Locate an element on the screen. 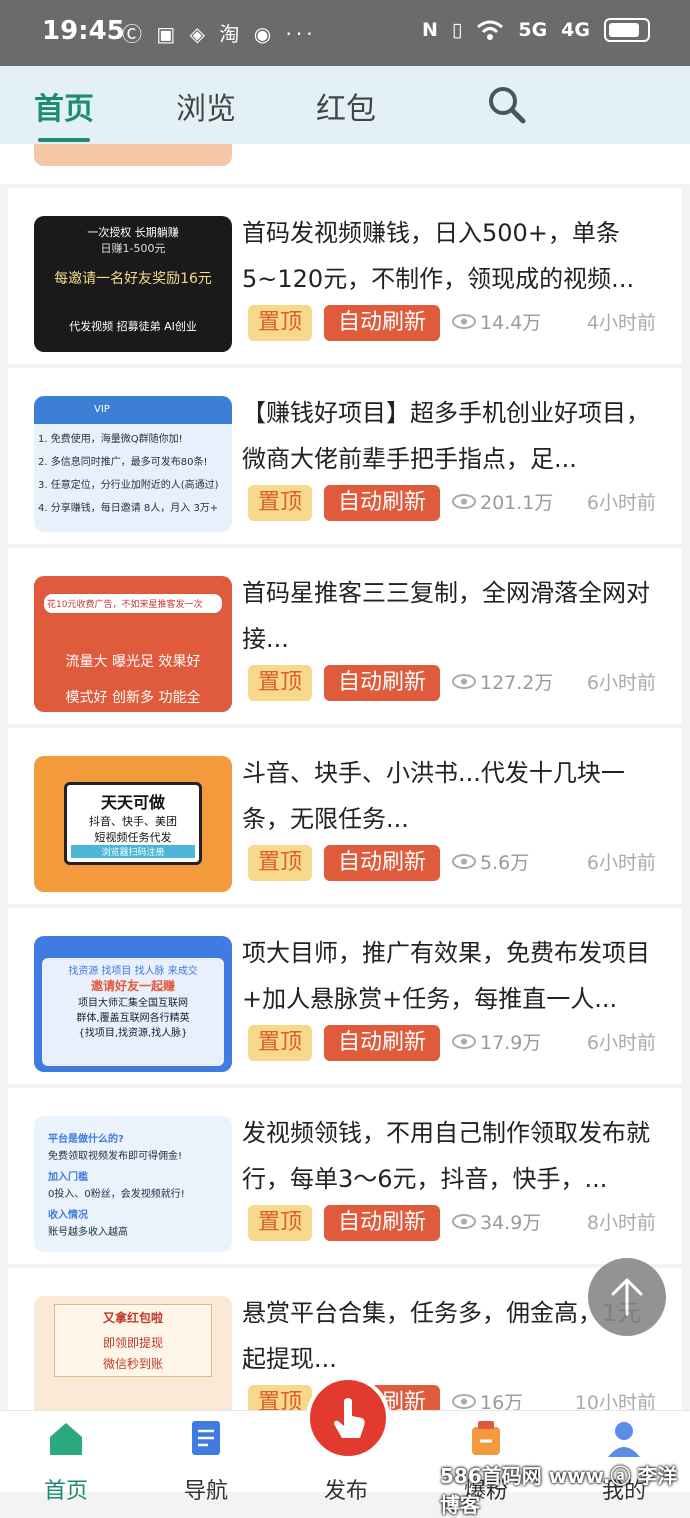  signal-4g-icon: 4G is located at coordinates (575, 30).